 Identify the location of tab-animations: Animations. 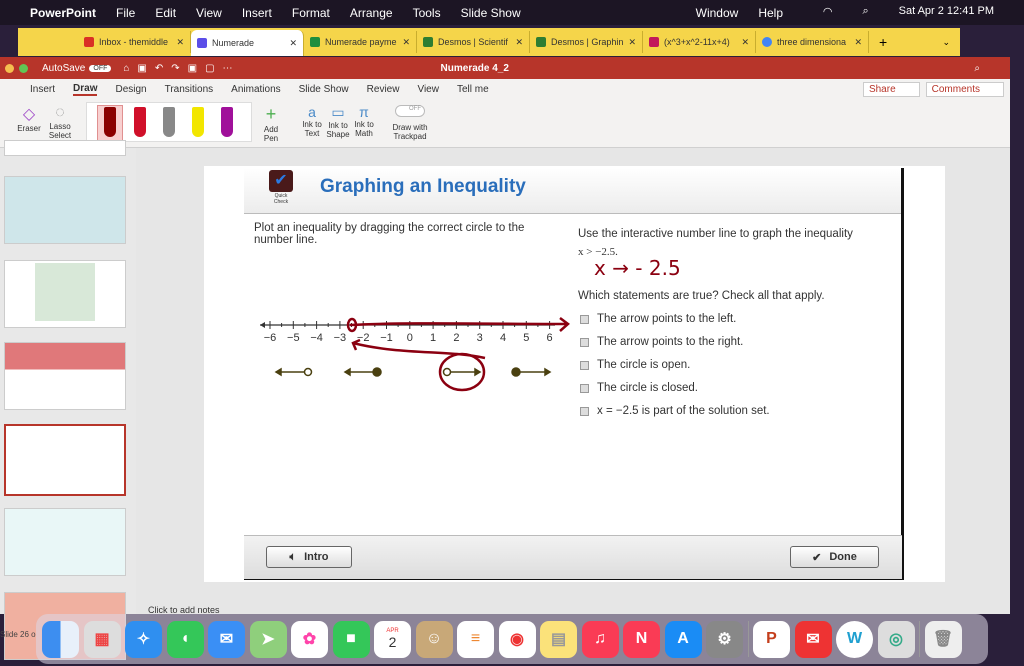
(255, 89).